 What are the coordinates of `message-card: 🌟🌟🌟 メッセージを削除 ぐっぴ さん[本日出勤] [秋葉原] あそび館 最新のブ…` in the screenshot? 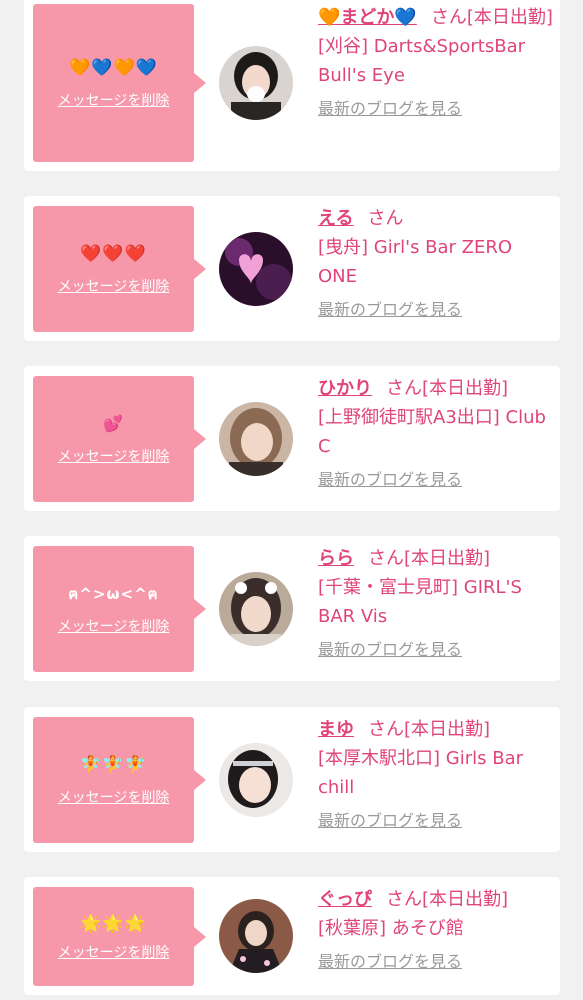 It's located at (292, 936).